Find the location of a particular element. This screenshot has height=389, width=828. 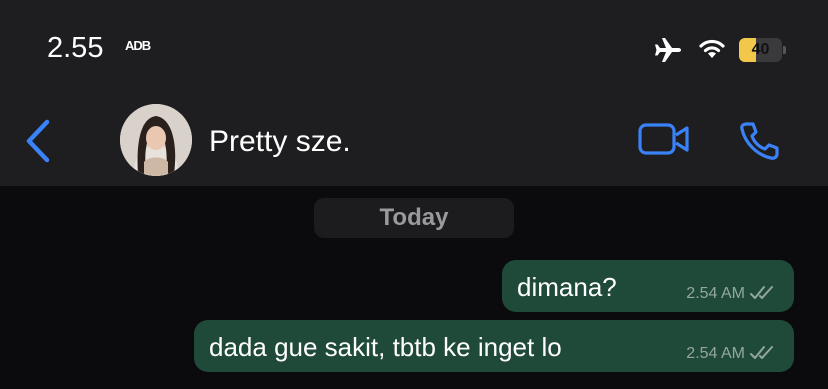

contact-name: Pretty sze. is located at coordinates (280, 142).